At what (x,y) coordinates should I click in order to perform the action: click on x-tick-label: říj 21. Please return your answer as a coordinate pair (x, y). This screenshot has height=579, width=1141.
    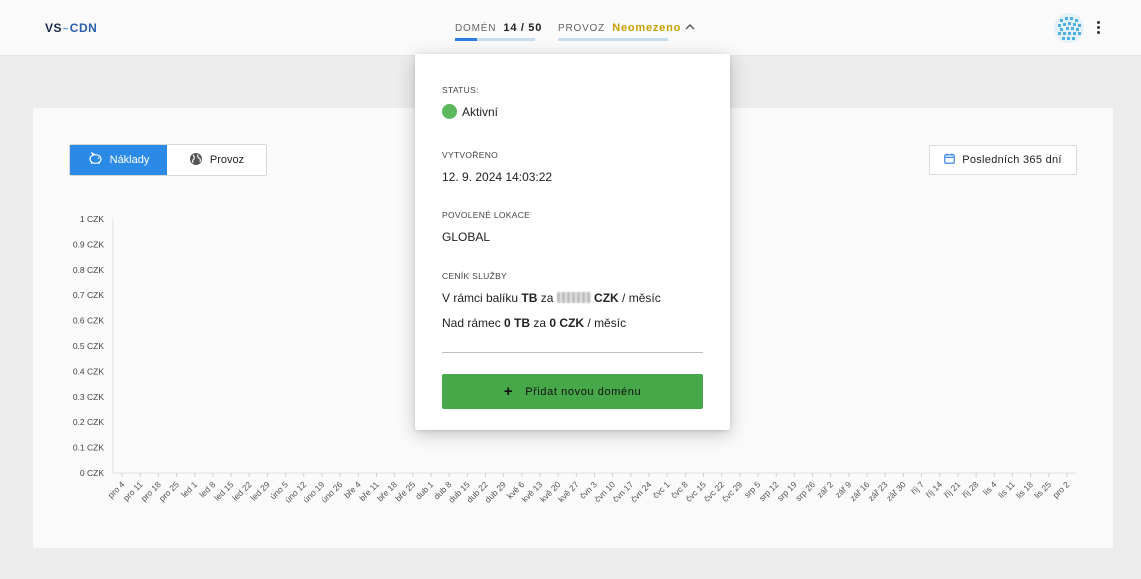
    Looking at the image, I should click on (952, 489).